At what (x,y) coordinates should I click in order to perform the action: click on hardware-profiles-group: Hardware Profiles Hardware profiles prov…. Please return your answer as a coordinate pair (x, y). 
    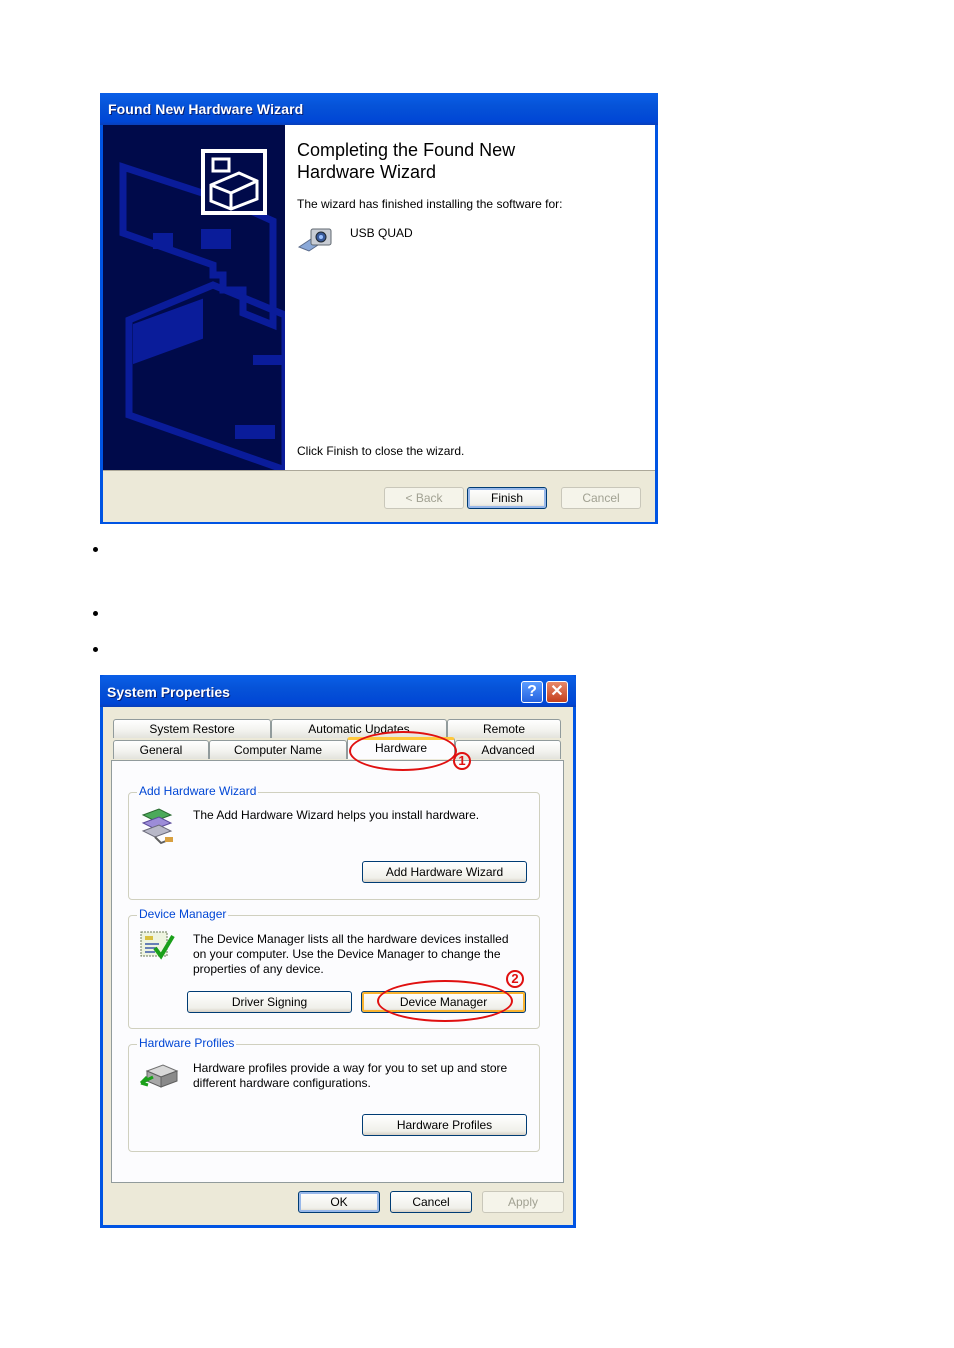
    Looking at the image, I should click on (334, 1094).